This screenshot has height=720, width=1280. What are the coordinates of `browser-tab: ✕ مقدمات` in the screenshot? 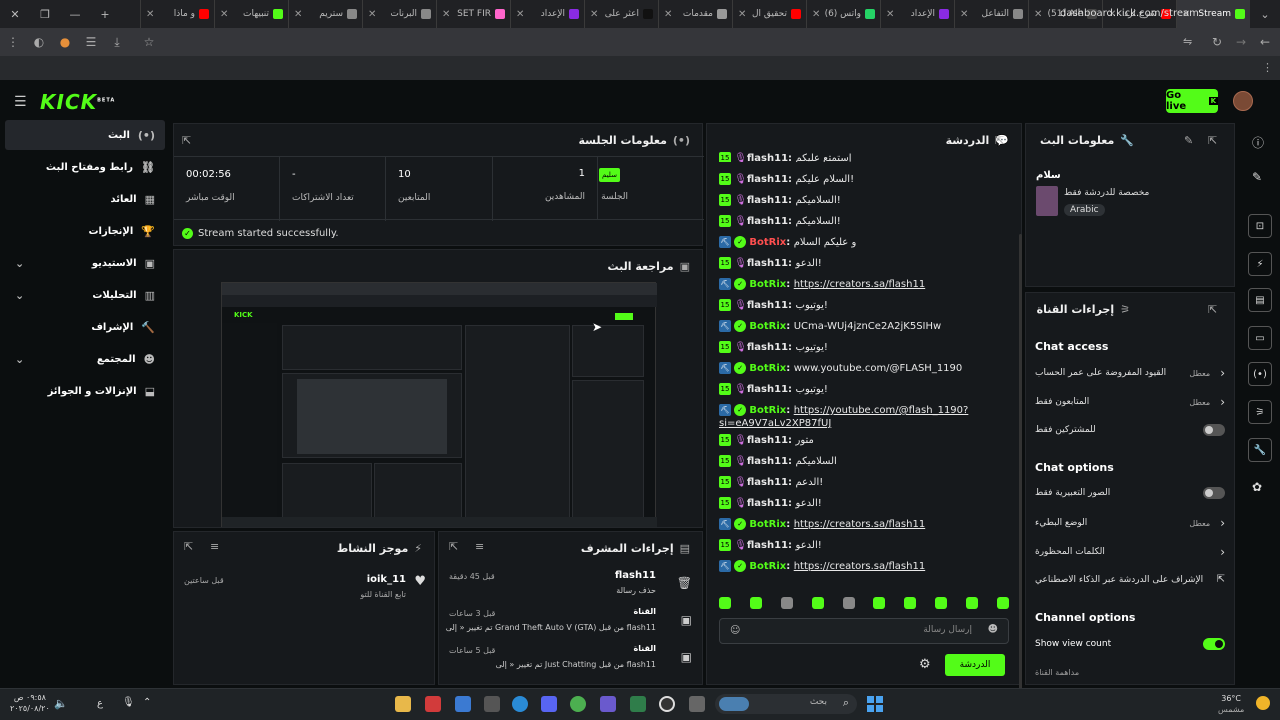 It's located at (695, 14).